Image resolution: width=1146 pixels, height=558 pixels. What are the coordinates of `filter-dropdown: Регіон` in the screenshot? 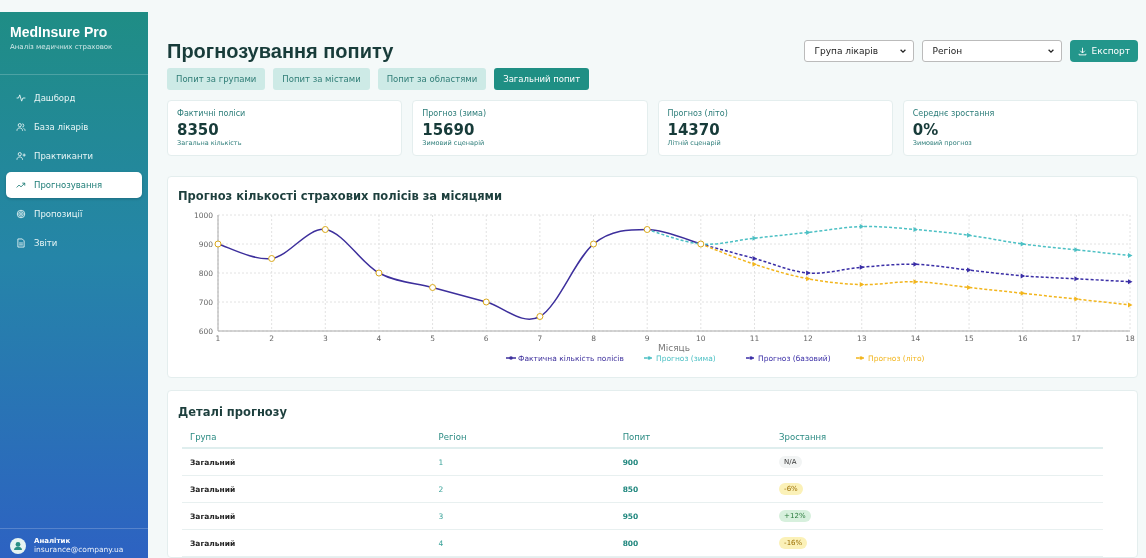 It's located at (991, 51).